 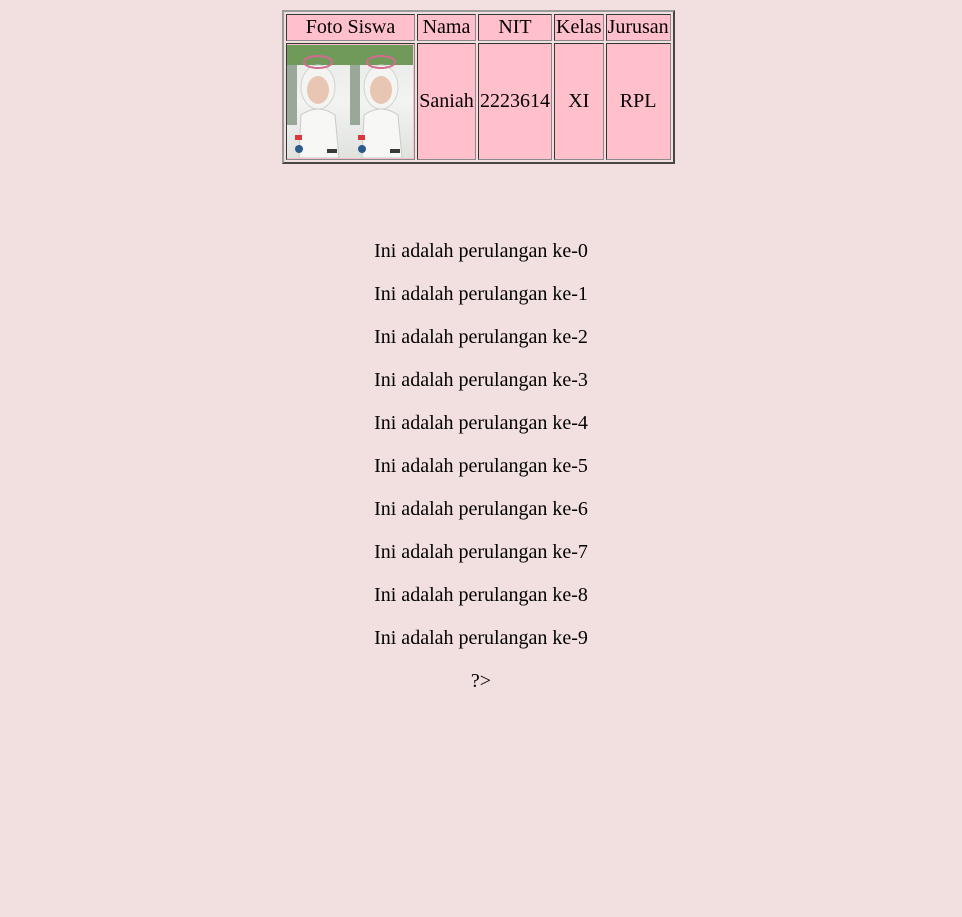 I want to click on cell-nama: Saniah, so click(x=446, y=101).